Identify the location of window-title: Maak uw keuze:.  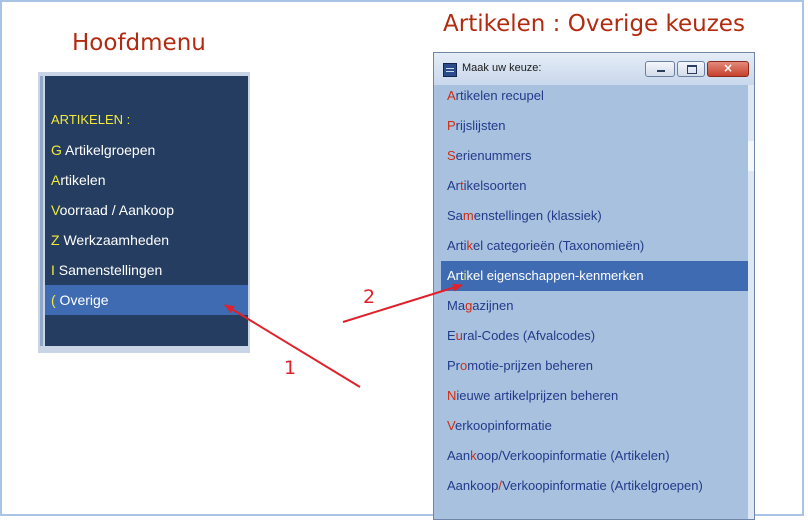
(502, 68).